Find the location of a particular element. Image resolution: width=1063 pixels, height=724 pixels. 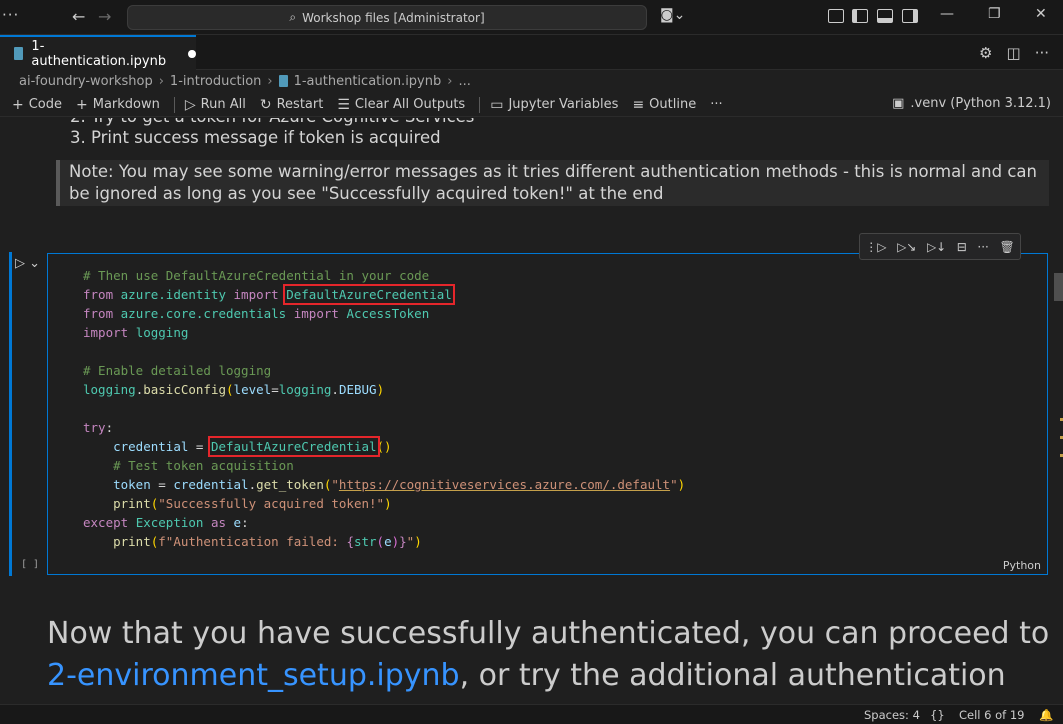

toggle-secondary-sidebar-icon is located at coordinates (910, 16).